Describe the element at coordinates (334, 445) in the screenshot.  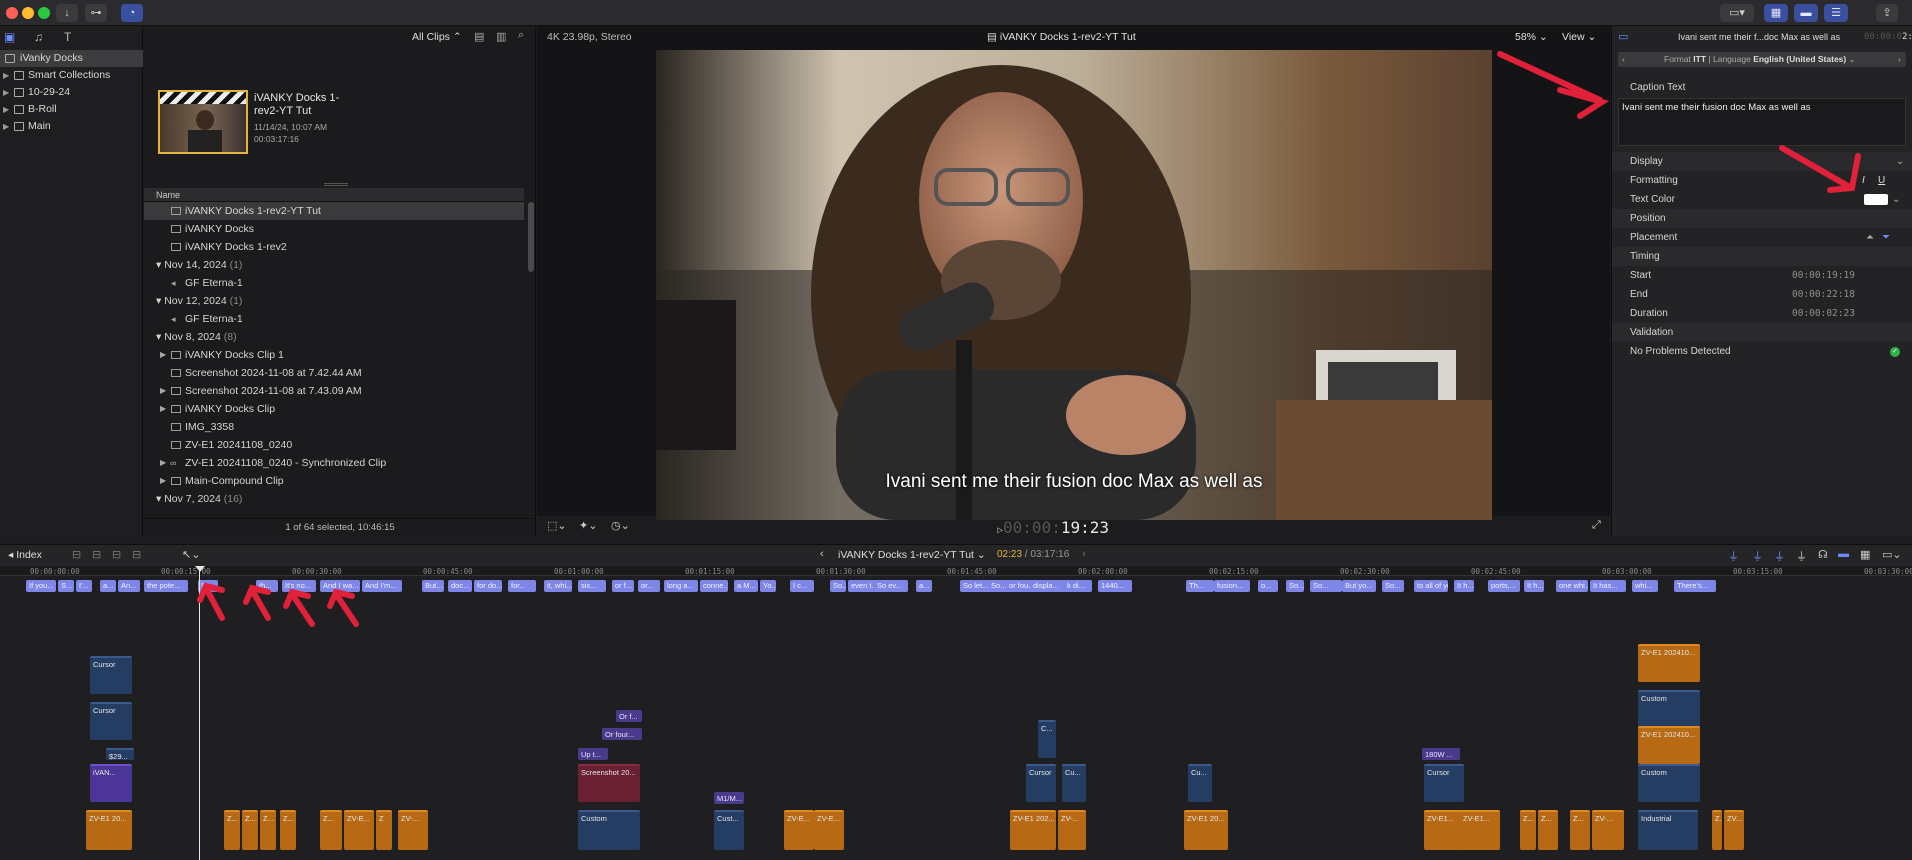
I see `list-item: ZV-E1 20241108_0240` at that location.